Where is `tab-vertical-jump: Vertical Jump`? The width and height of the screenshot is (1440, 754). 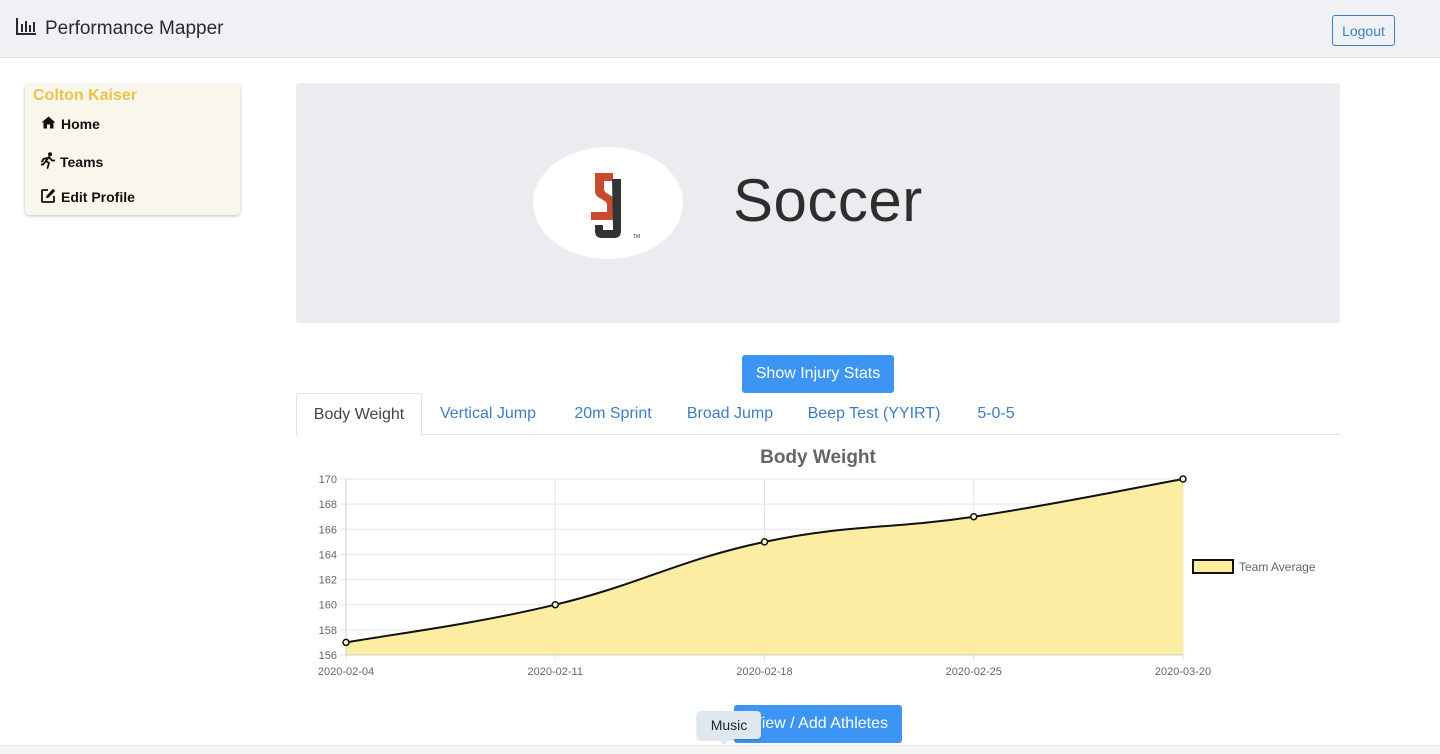 tab-vertical-jump: Vertical Jump is located at coordinates (488, 414).